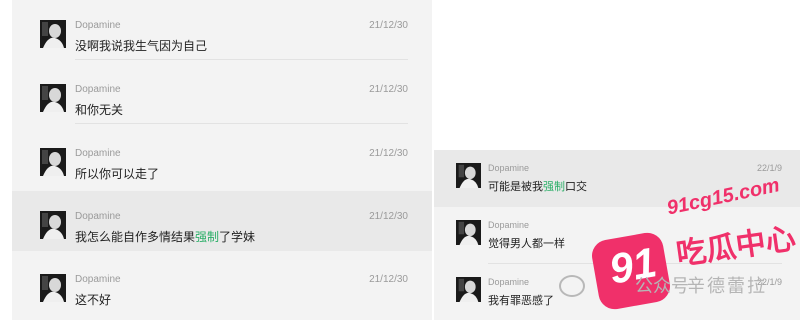 The width and height of the screenshot is (800, 320). What do you see at coordinates (117, 174) in the screenshot?
I see `message-text: 所以你可以走了` at bounding box center [117, 174].